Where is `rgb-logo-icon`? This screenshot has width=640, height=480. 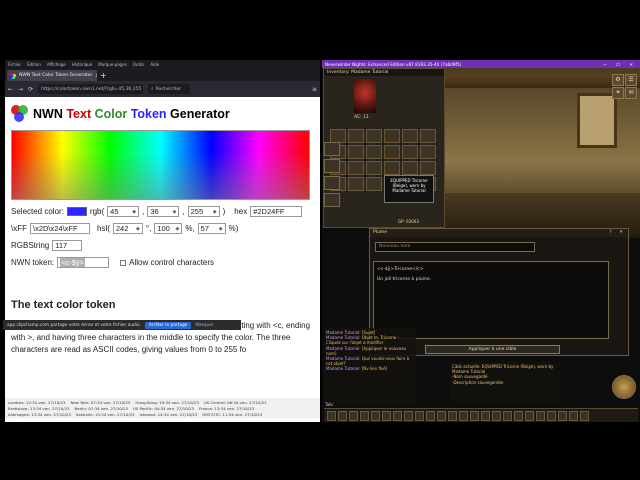
rgb-logo-icon is located at coordinates (20, 114).